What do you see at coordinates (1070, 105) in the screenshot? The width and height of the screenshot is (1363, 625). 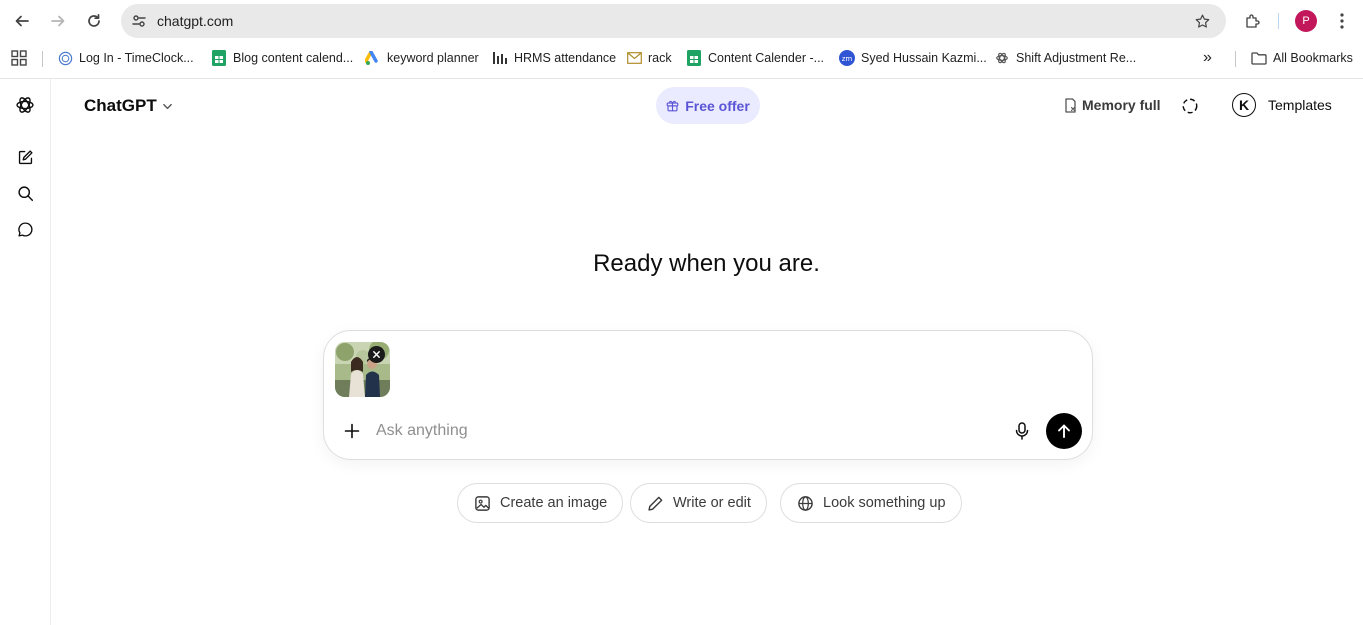 I see `memory-full-icon` at bounding box center [1070, 105].